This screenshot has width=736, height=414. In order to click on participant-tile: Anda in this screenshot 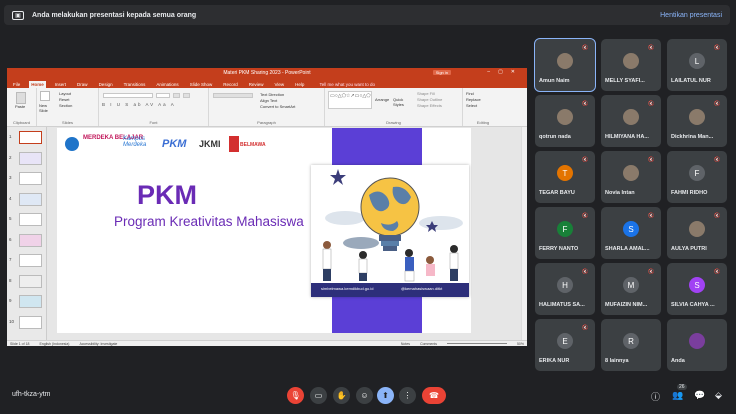, I will do `click(697, 345)`.